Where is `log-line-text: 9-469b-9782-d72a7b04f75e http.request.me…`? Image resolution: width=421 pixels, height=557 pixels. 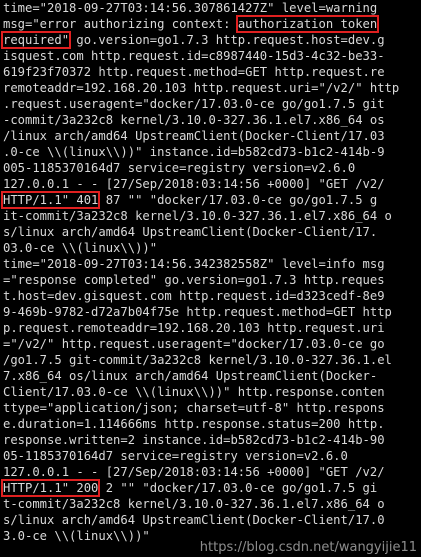
log-line-text: 9-469b-9782-d72a7b04f75e http.request.me… is located at coordinates (197, 312).